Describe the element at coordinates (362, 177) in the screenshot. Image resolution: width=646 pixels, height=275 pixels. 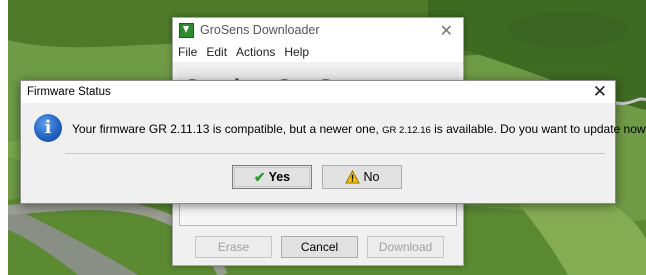
I see `no-button: No` at that location.